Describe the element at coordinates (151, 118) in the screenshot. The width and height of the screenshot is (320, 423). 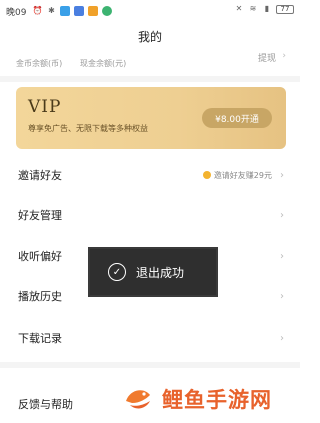
I see `vip-card: VIP 尊享免广告、无限下载等多种权益 ¥8.00开通` at that location.